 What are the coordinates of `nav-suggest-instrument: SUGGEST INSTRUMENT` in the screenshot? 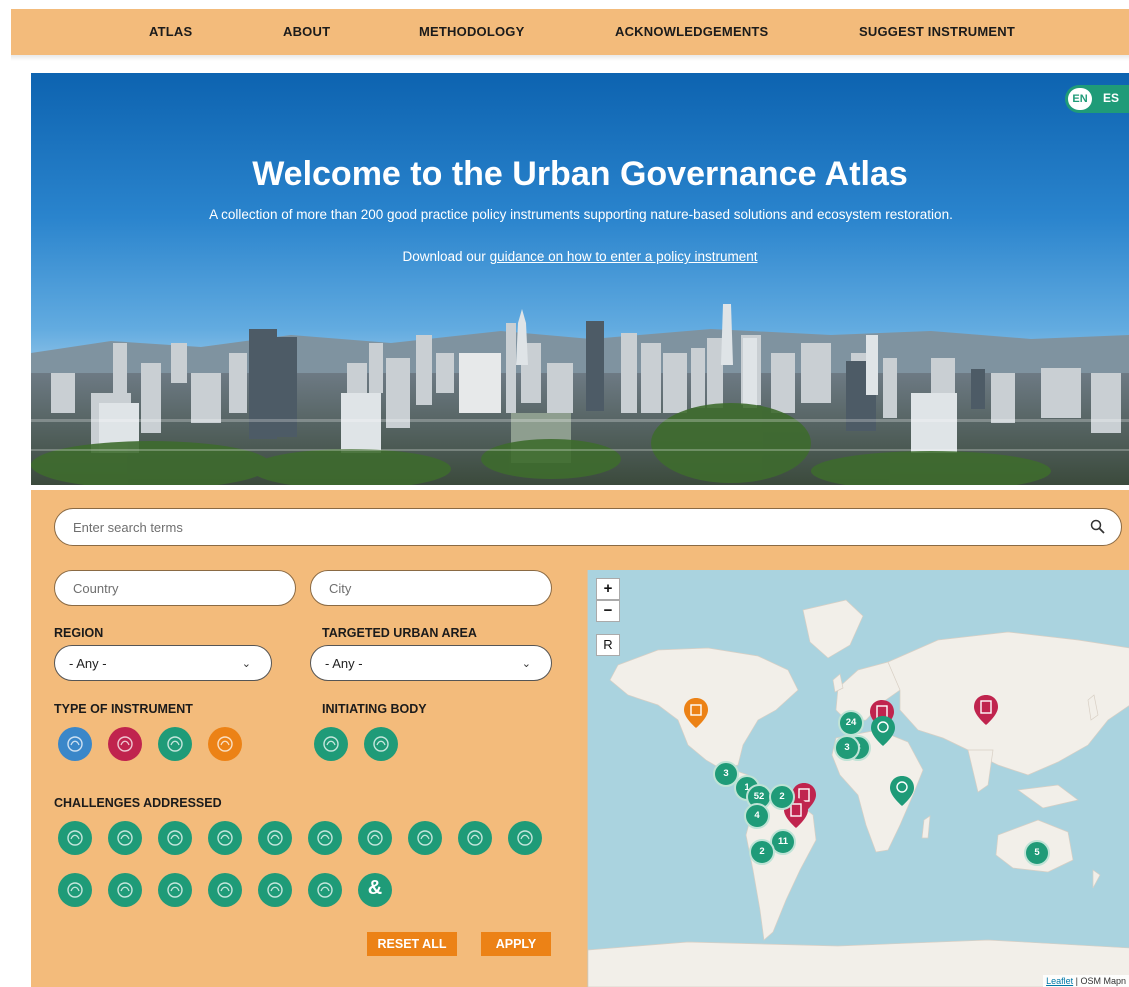 It's located at (937, 31).